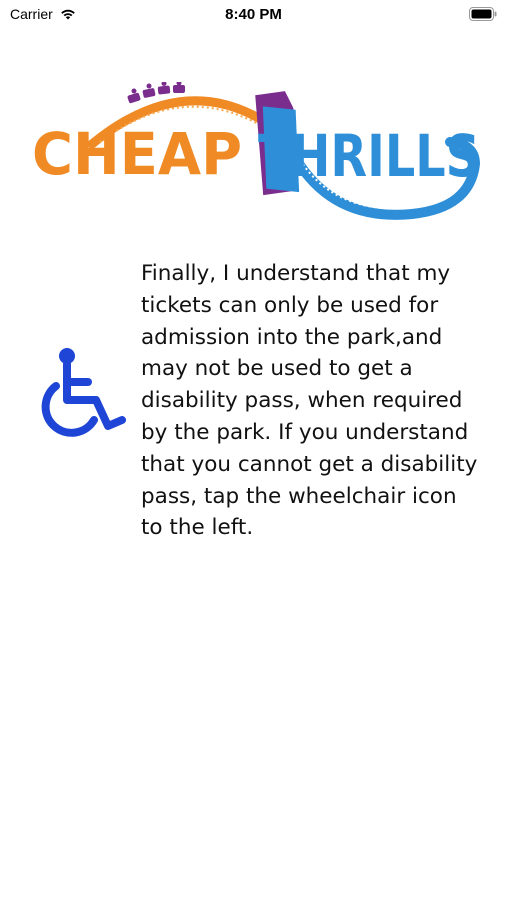 This screenshot has width=507, height=900. Describe the element at coordinates (256, 151) in the screenshot. I see `cheap-thrills-logo: CHEAP THRILLS` at that location.